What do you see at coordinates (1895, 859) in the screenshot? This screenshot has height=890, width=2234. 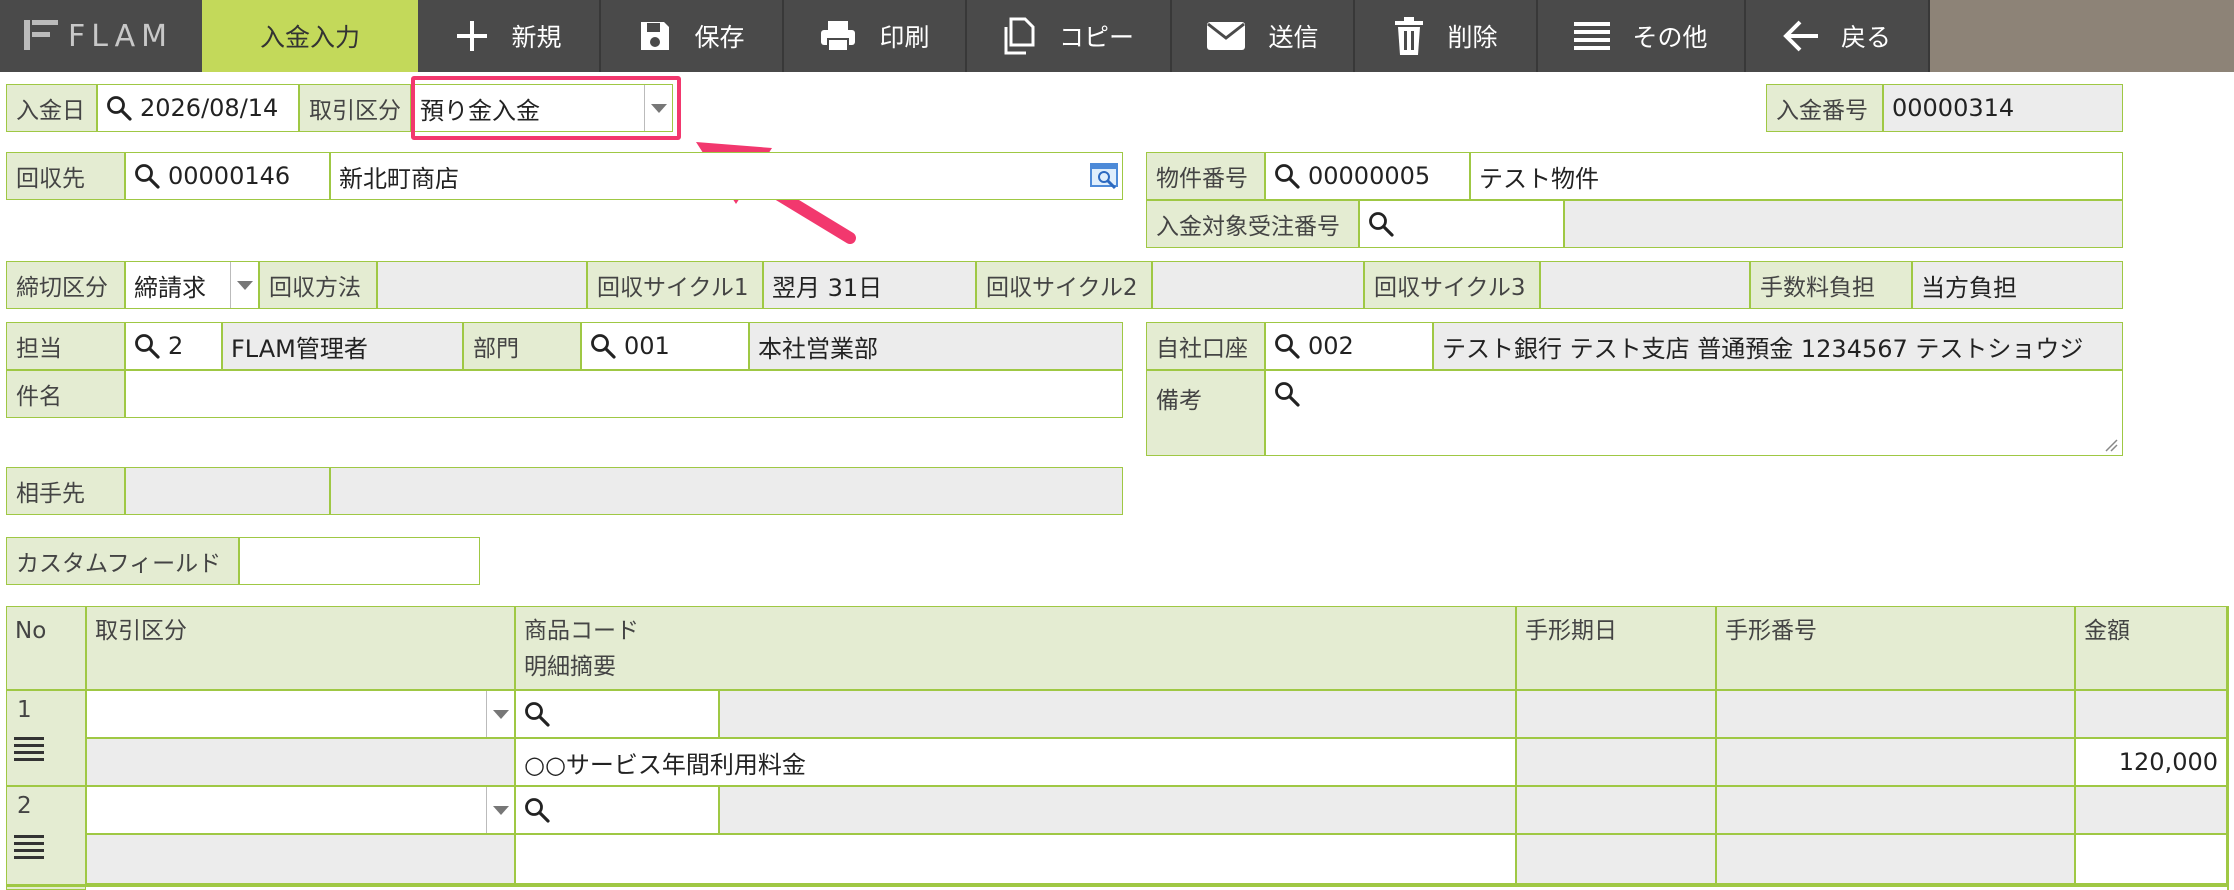 I see `row-bill-no-bottom` at bounding box center [1895, 859].